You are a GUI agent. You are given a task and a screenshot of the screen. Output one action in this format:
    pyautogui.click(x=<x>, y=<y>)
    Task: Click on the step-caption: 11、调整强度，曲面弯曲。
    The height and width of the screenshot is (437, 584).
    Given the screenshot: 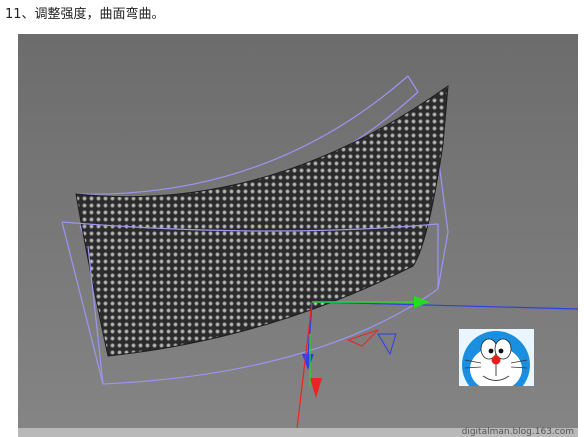 What is the action you would take?
    pyautogui.click(x=85, y=14)
    